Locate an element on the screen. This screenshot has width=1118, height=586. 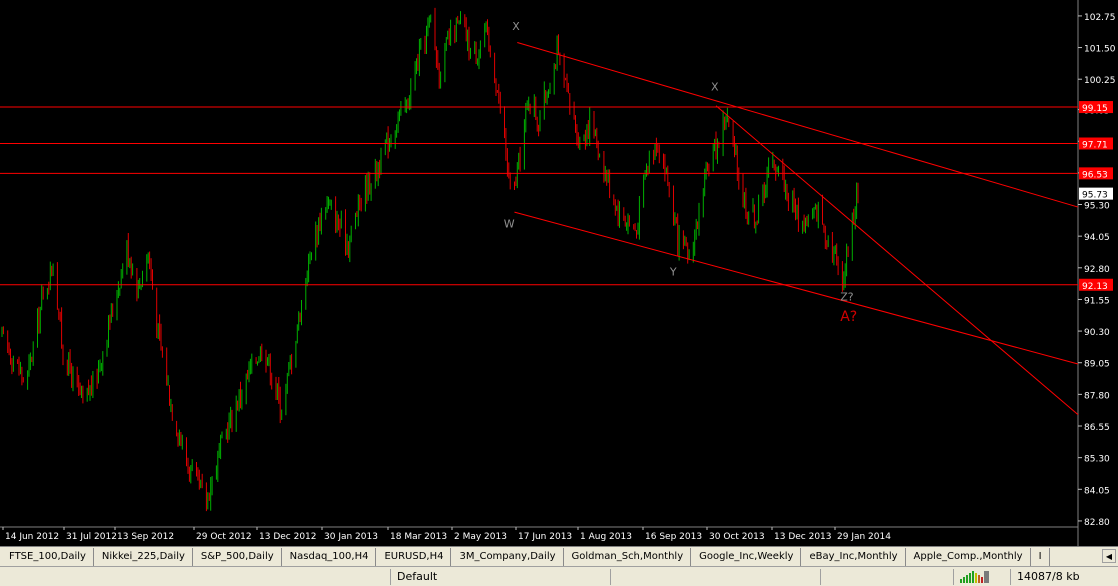
time-tick-label: 1 Aug 2013 is located at coordinates (606, 537).